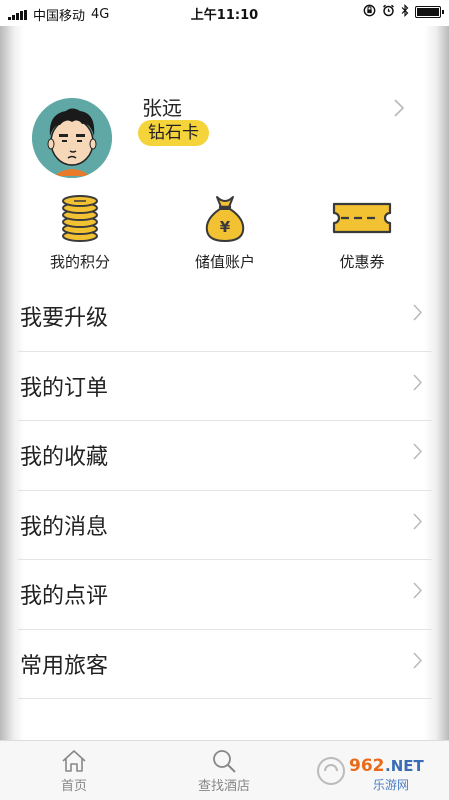 This screenshot has height=800, width=449. What do you see at coordinates (224, 13) in the screenshot?
I see `status-bar: 中国移动 4G 上午11:10` at bounding box center [224, 13].